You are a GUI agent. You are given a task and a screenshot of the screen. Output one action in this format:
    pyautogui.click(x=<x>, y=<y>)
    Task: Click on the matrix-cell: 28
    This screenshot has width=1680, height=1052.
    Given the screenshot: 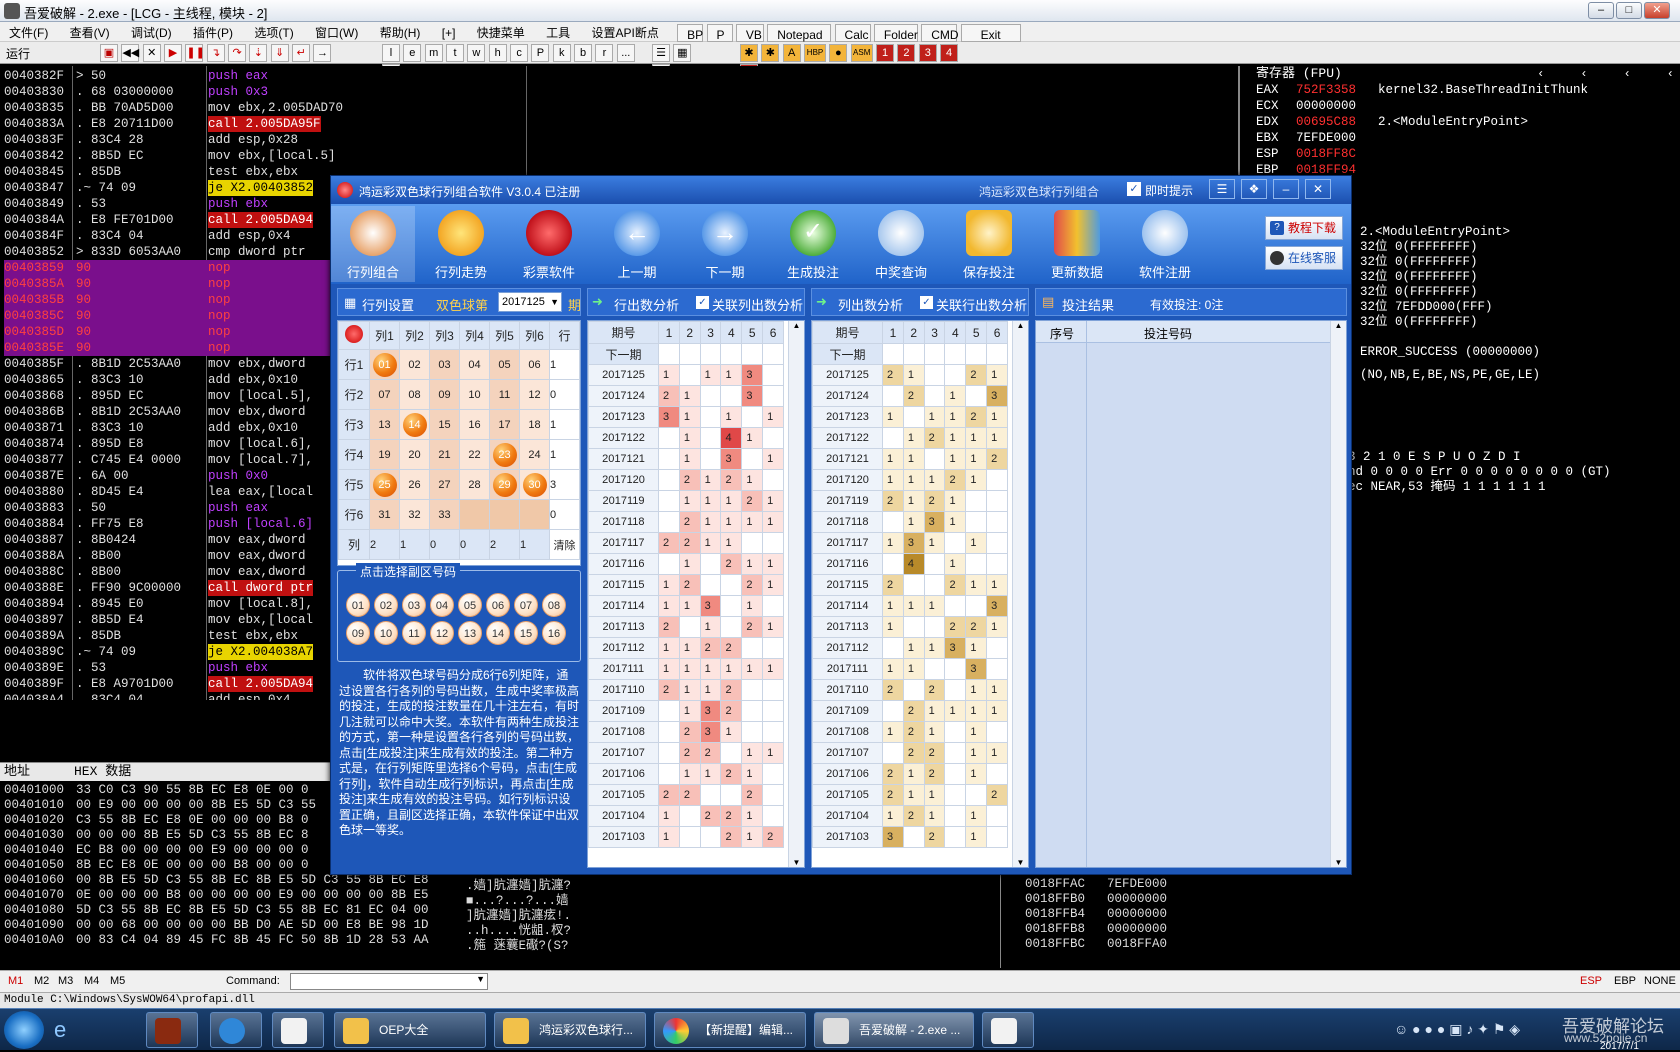 What is the action you would take?
    pyautogui.click(x=474, y=484)
    